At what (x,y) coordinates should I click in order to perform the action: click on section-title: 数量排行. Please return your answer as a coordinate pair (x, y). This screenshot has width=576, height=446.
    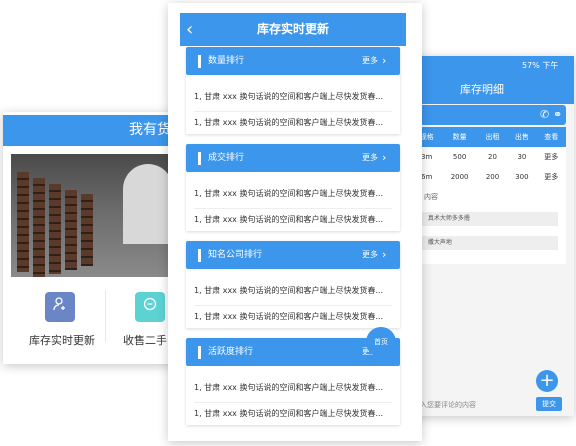
    Looking at the image, I should click on (226, 61).